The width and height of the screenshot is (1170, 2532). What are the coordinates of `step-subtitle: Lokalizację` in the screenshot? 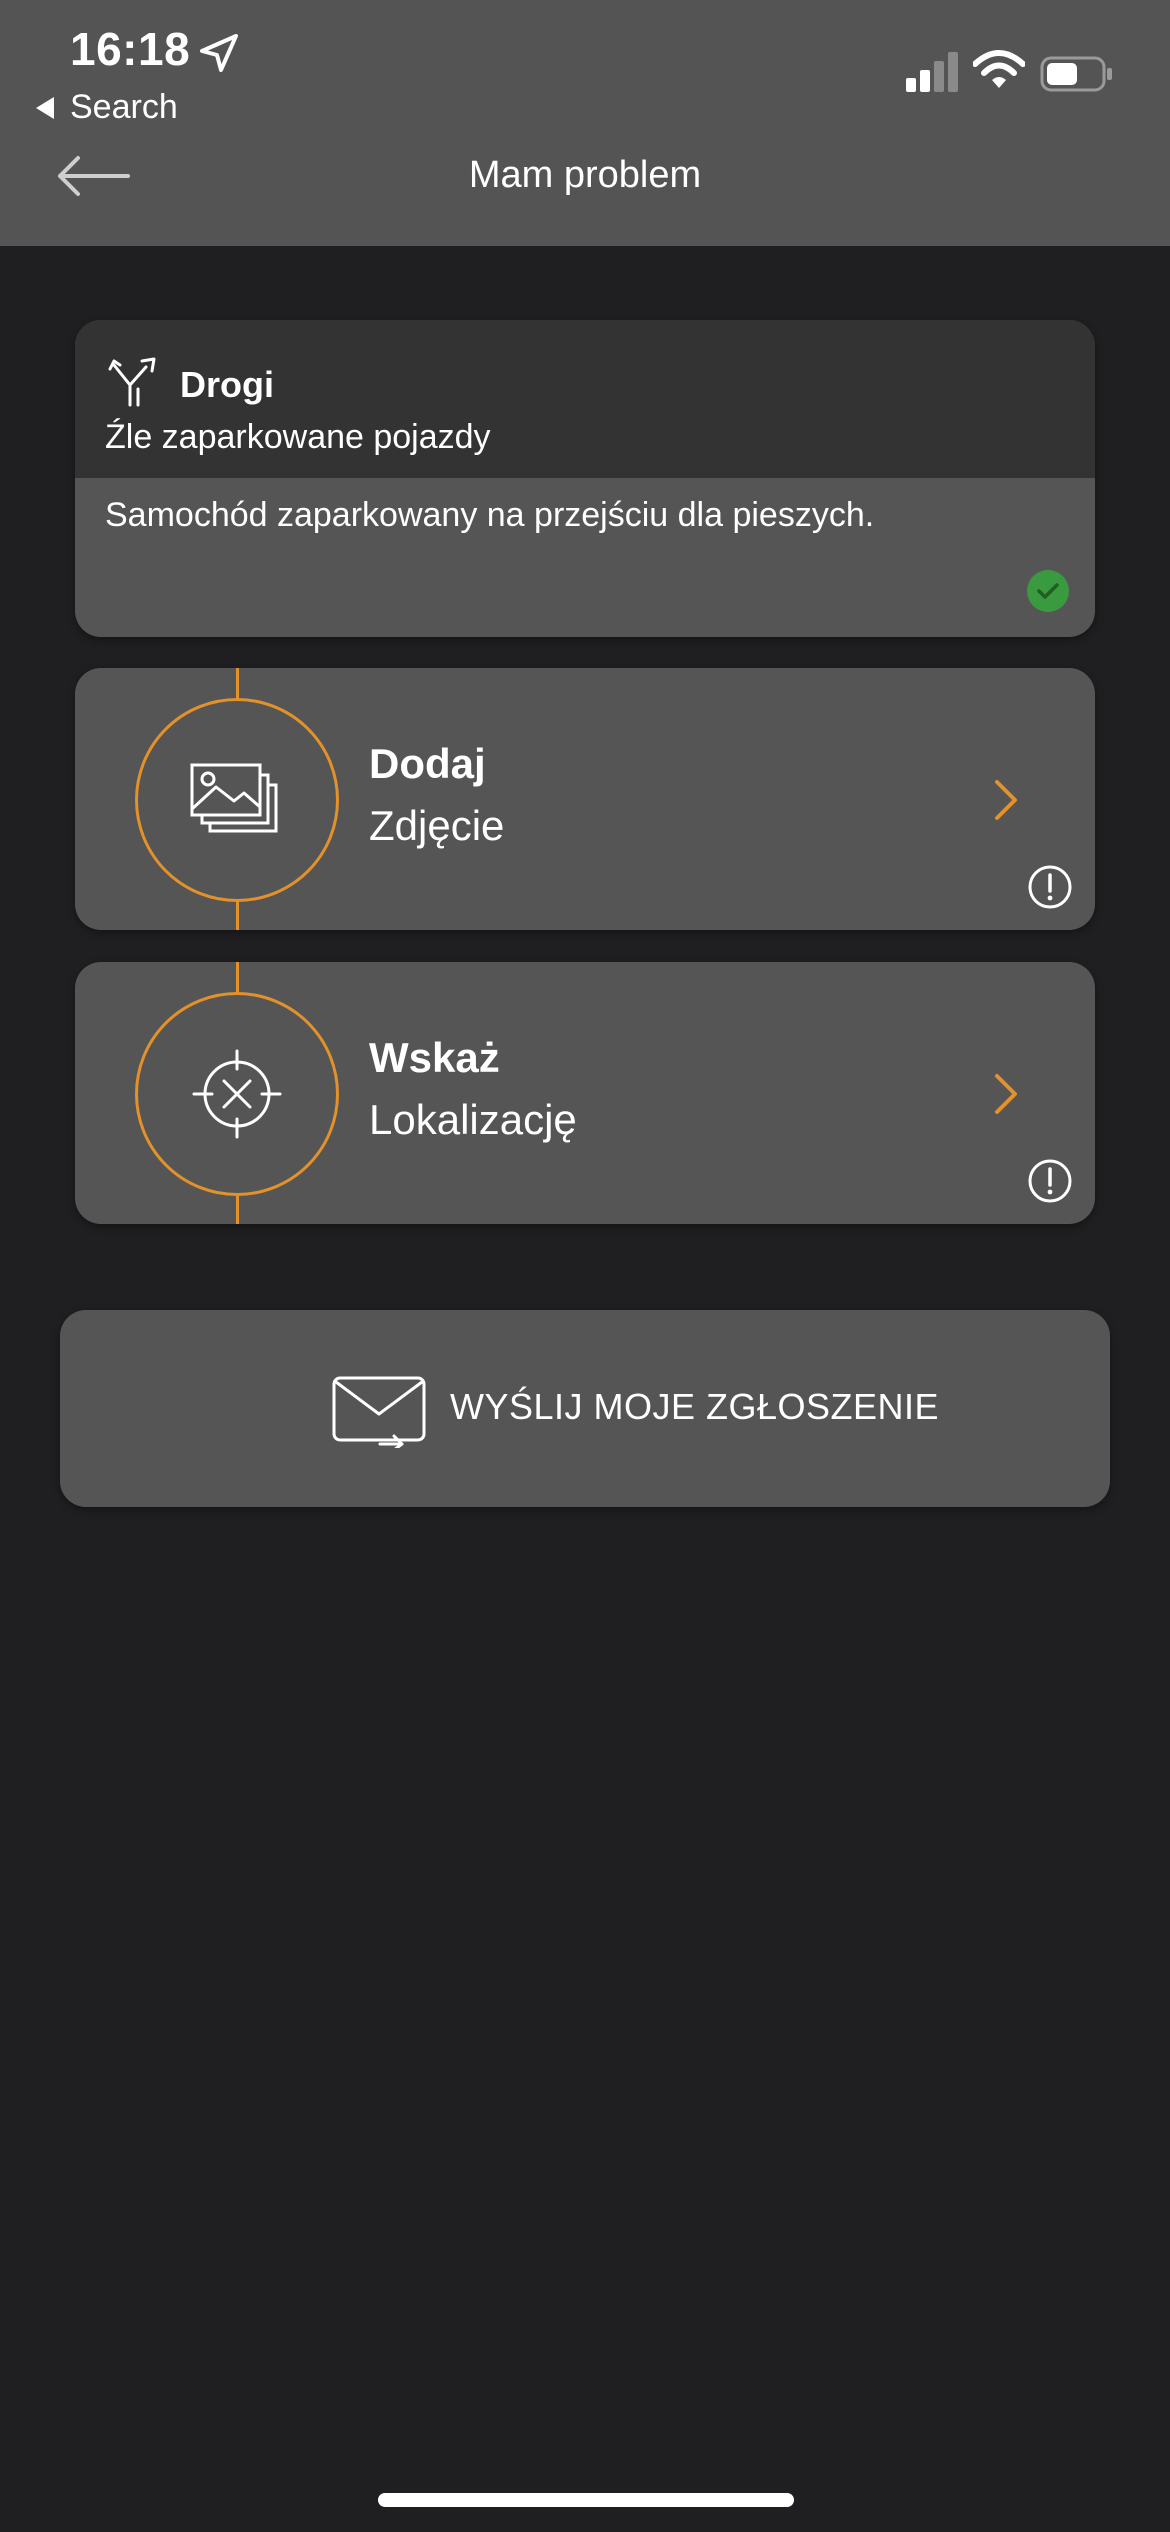 It's located at (473, 1119).